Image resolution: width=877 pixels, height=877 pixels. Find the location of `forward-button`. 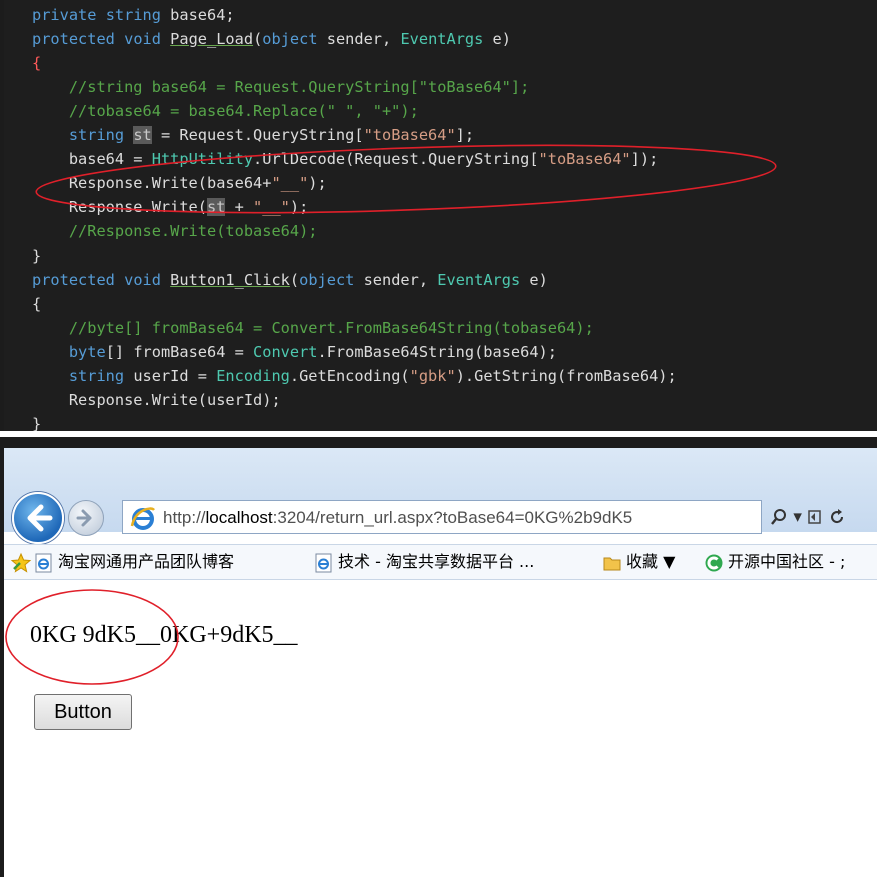

forward-button is located at coordinates (86, 518).